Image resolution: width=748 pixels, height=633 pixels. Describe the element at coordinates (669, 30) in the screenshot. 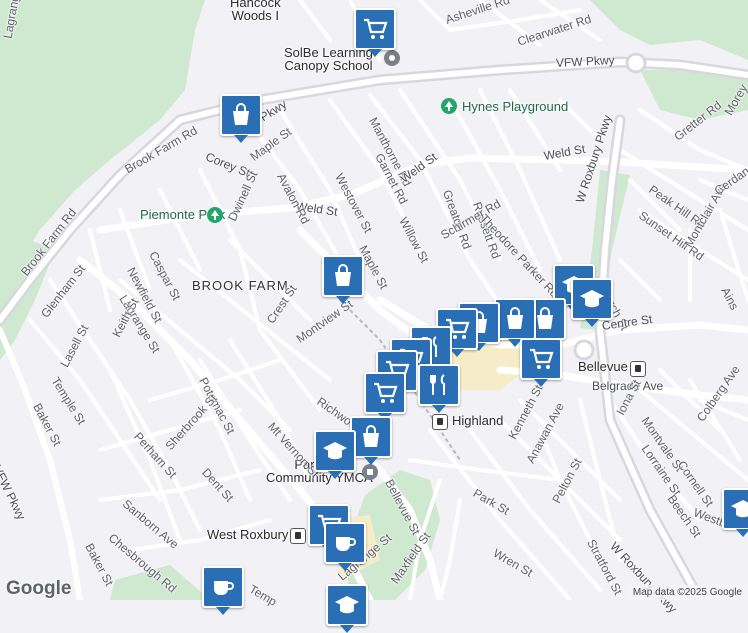

I see `park-northeast` at that location.